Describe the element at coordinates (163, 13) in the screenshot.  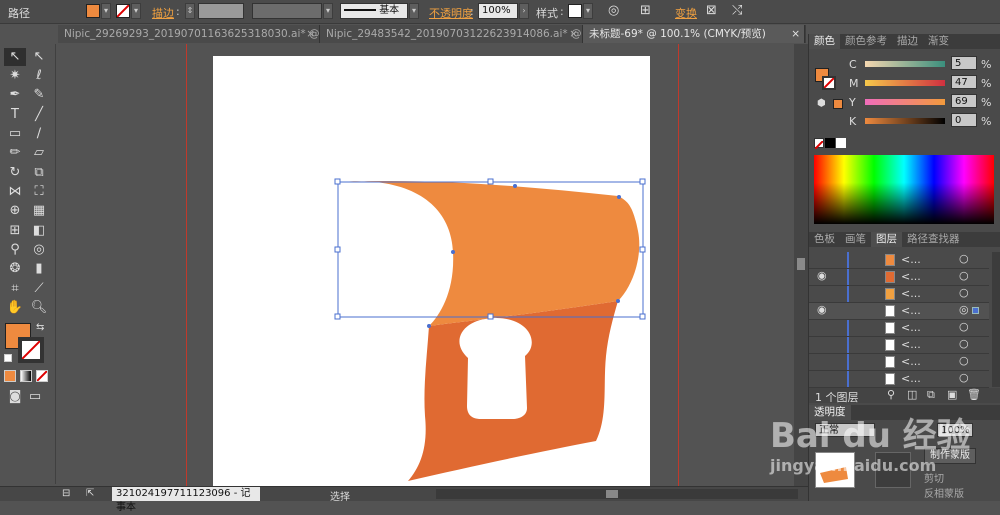
I see `stroke-link: 描边` at that location.